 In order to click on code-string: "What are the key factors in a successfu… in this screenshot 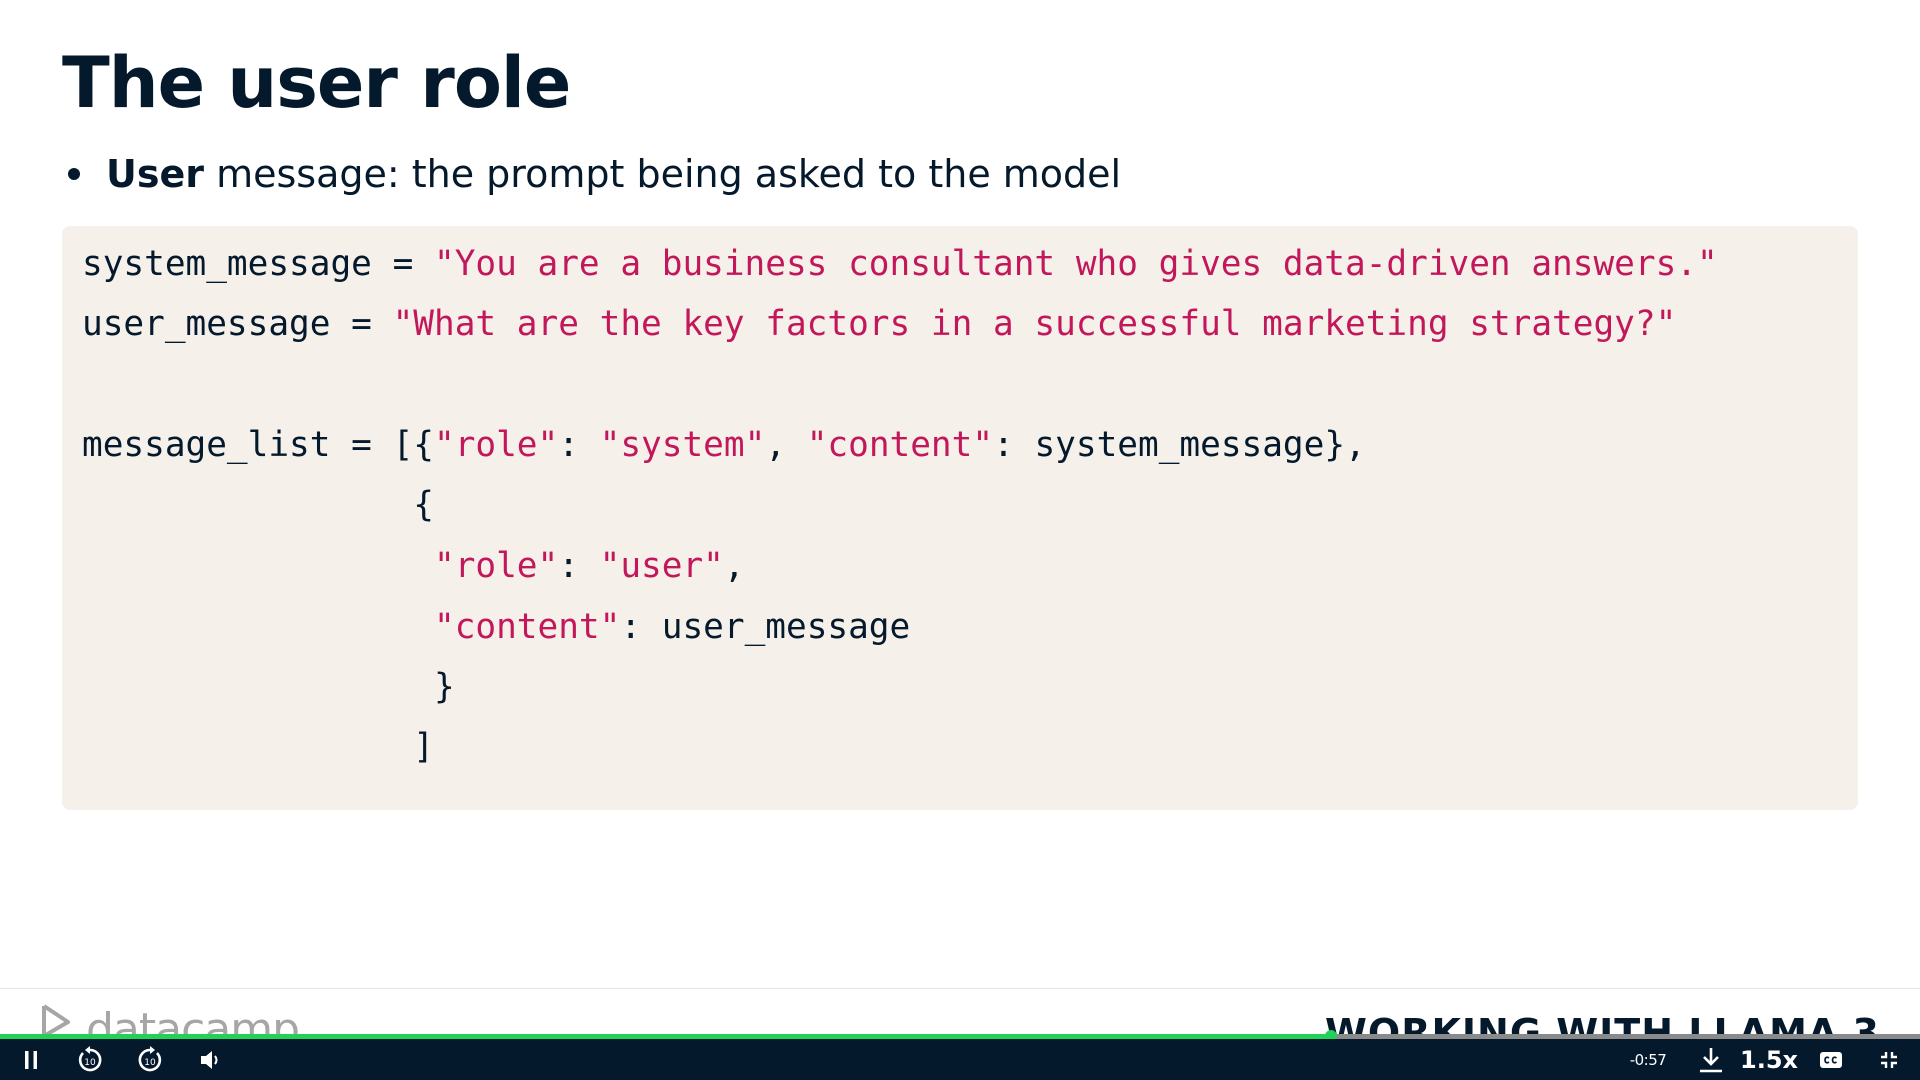, I will do `click(1034, 324)`.